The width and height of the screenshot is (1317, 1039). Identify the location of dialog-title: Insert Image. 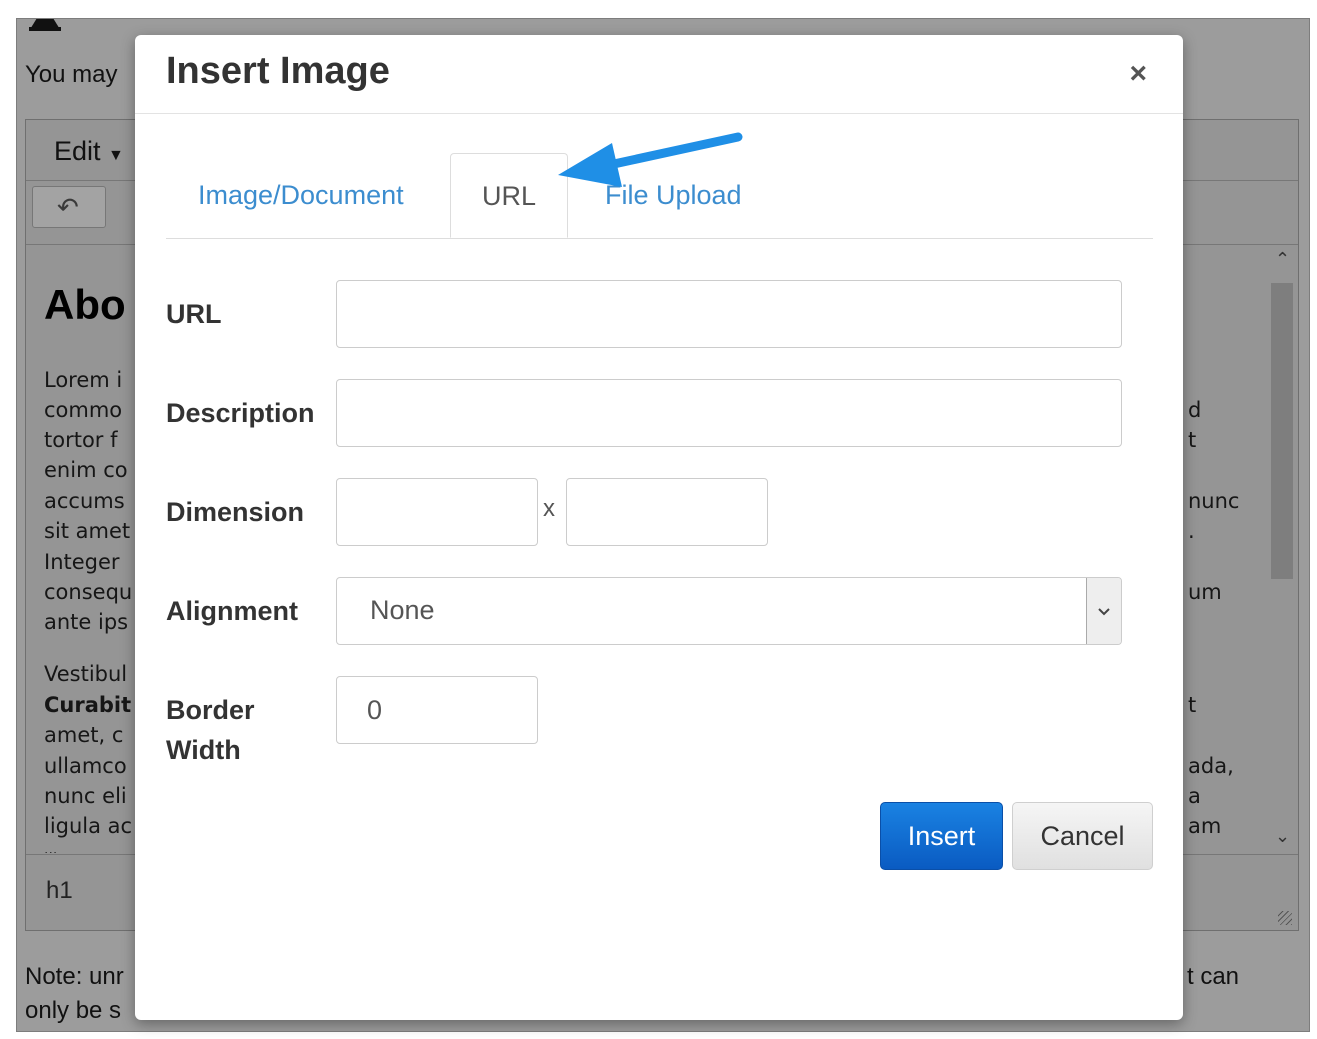
(278, 71).